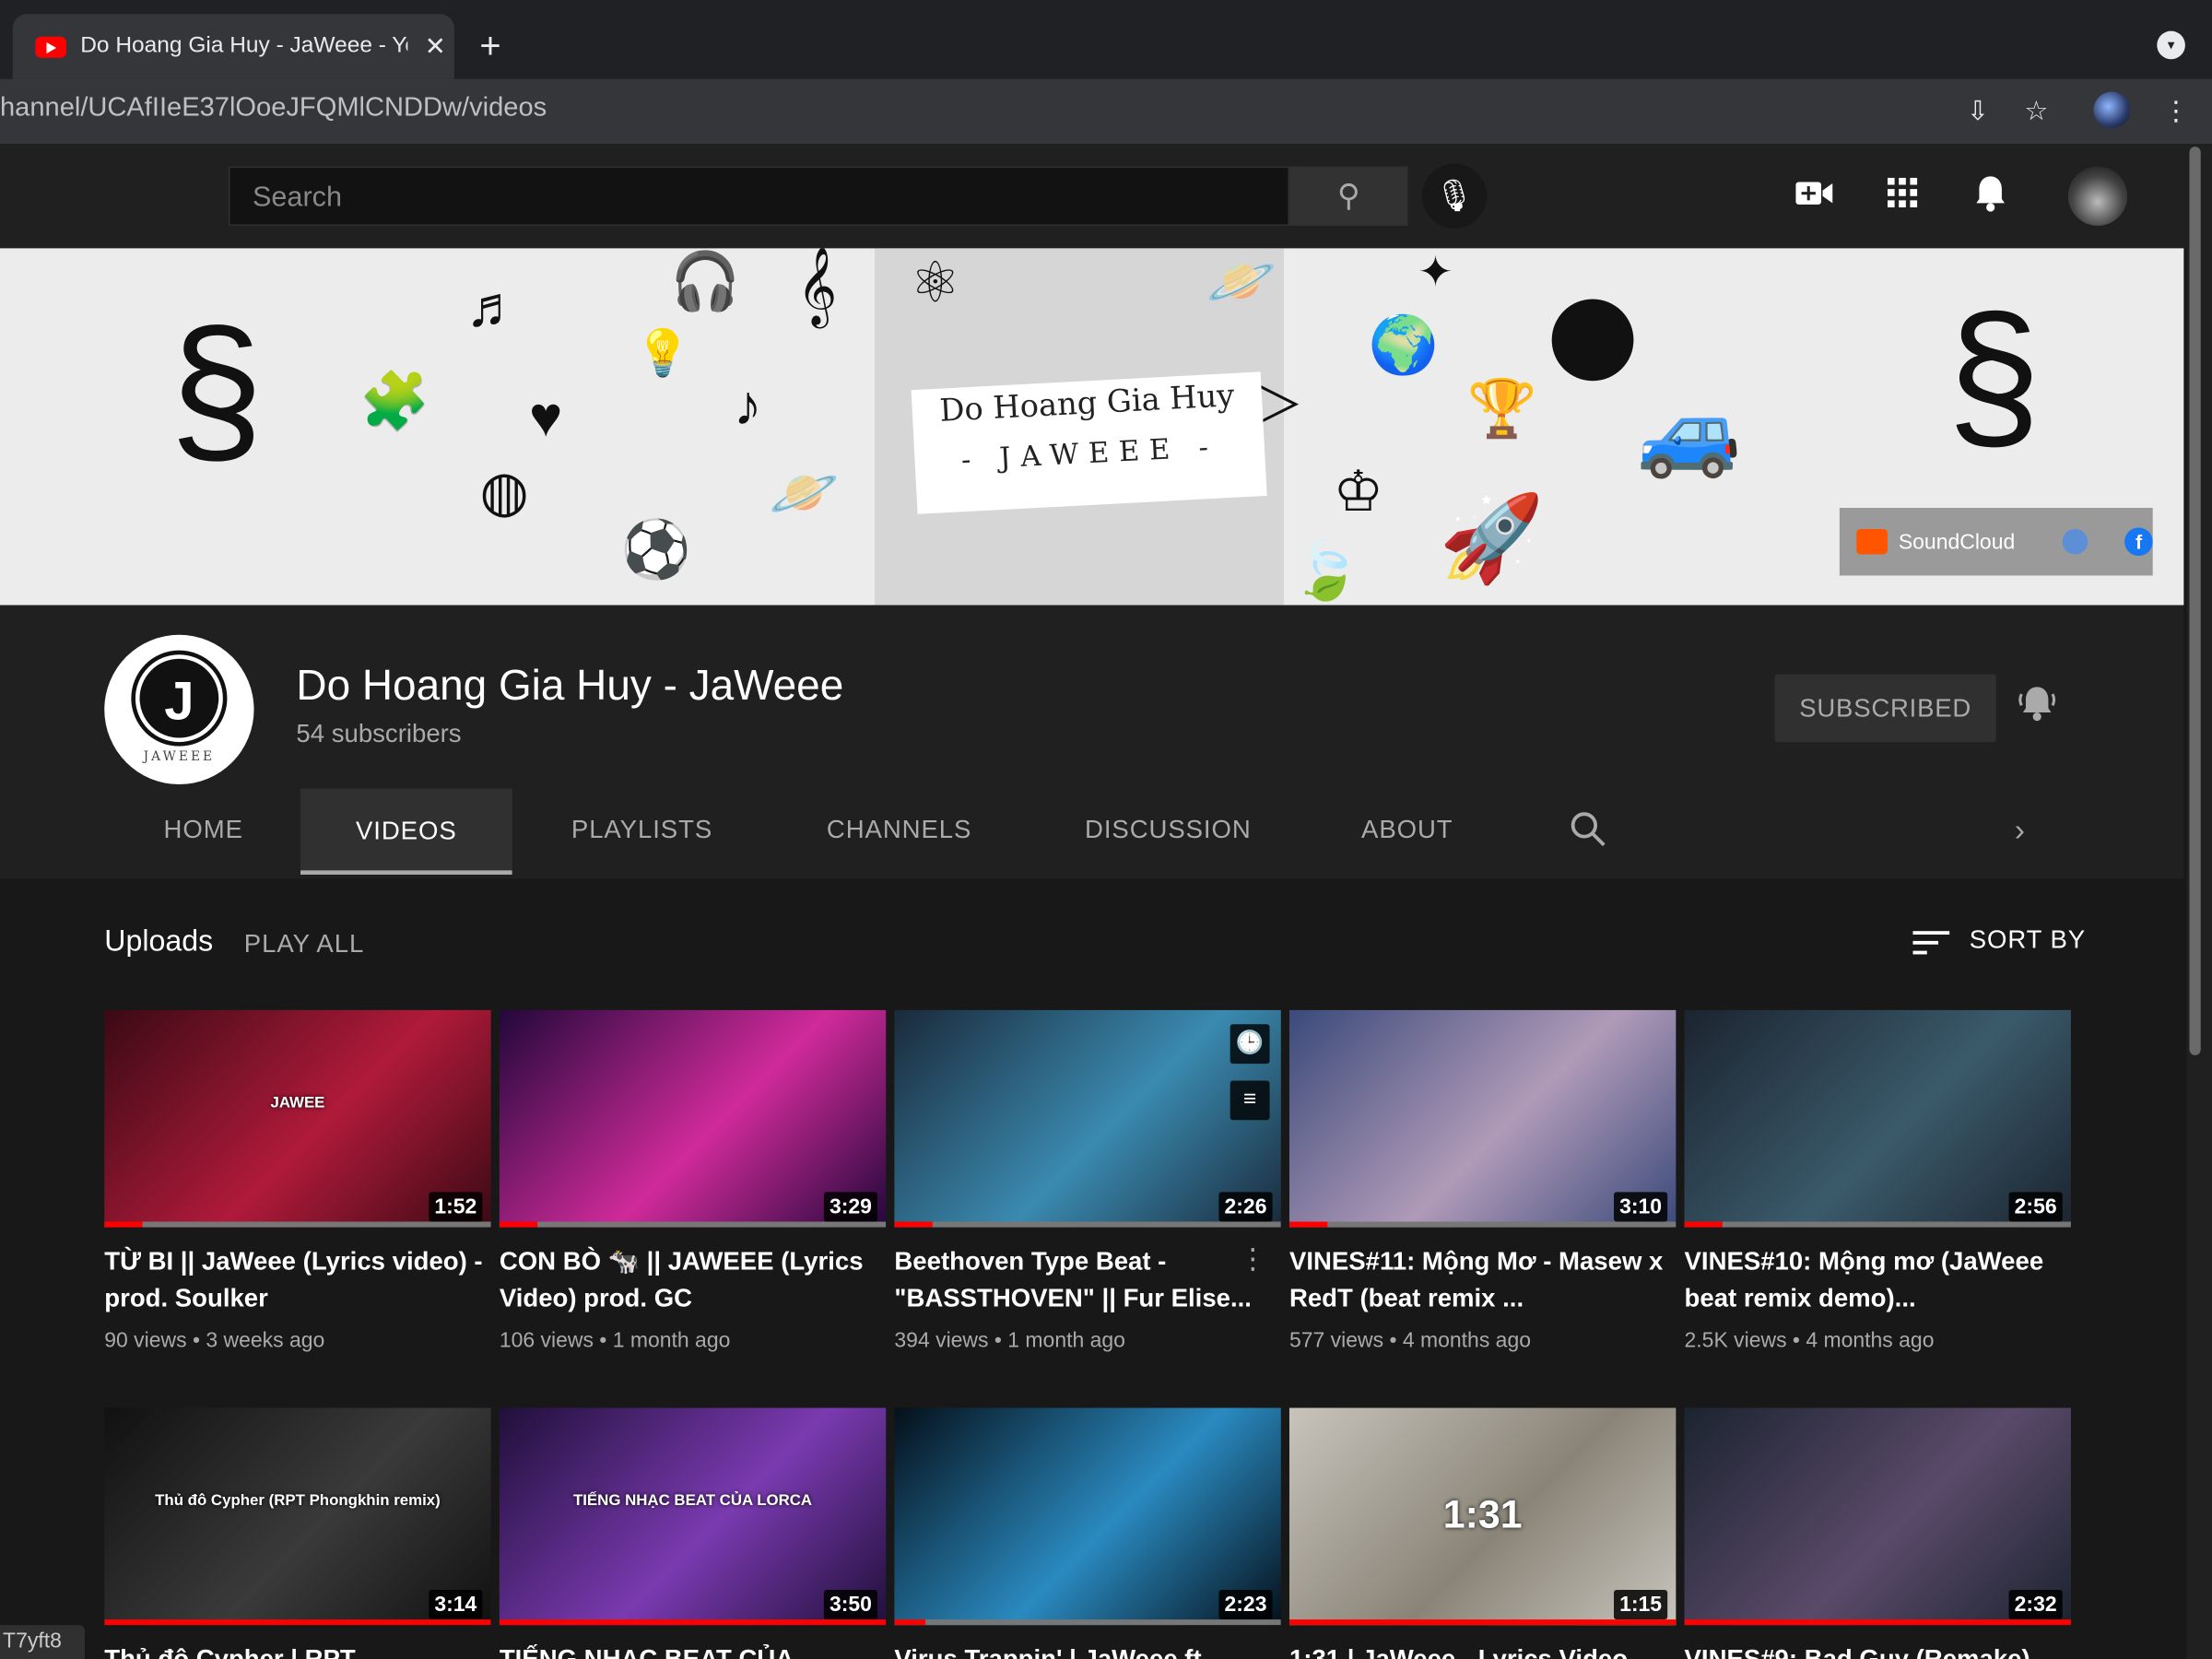 This screenshot has width=2212, height=1659. Describe the element at coordinates (297, 1516) in the screenshot. I see `video-thumbnail: Thủ đô Cypher (RPT Phongkhin remix) 3:14` at that location.